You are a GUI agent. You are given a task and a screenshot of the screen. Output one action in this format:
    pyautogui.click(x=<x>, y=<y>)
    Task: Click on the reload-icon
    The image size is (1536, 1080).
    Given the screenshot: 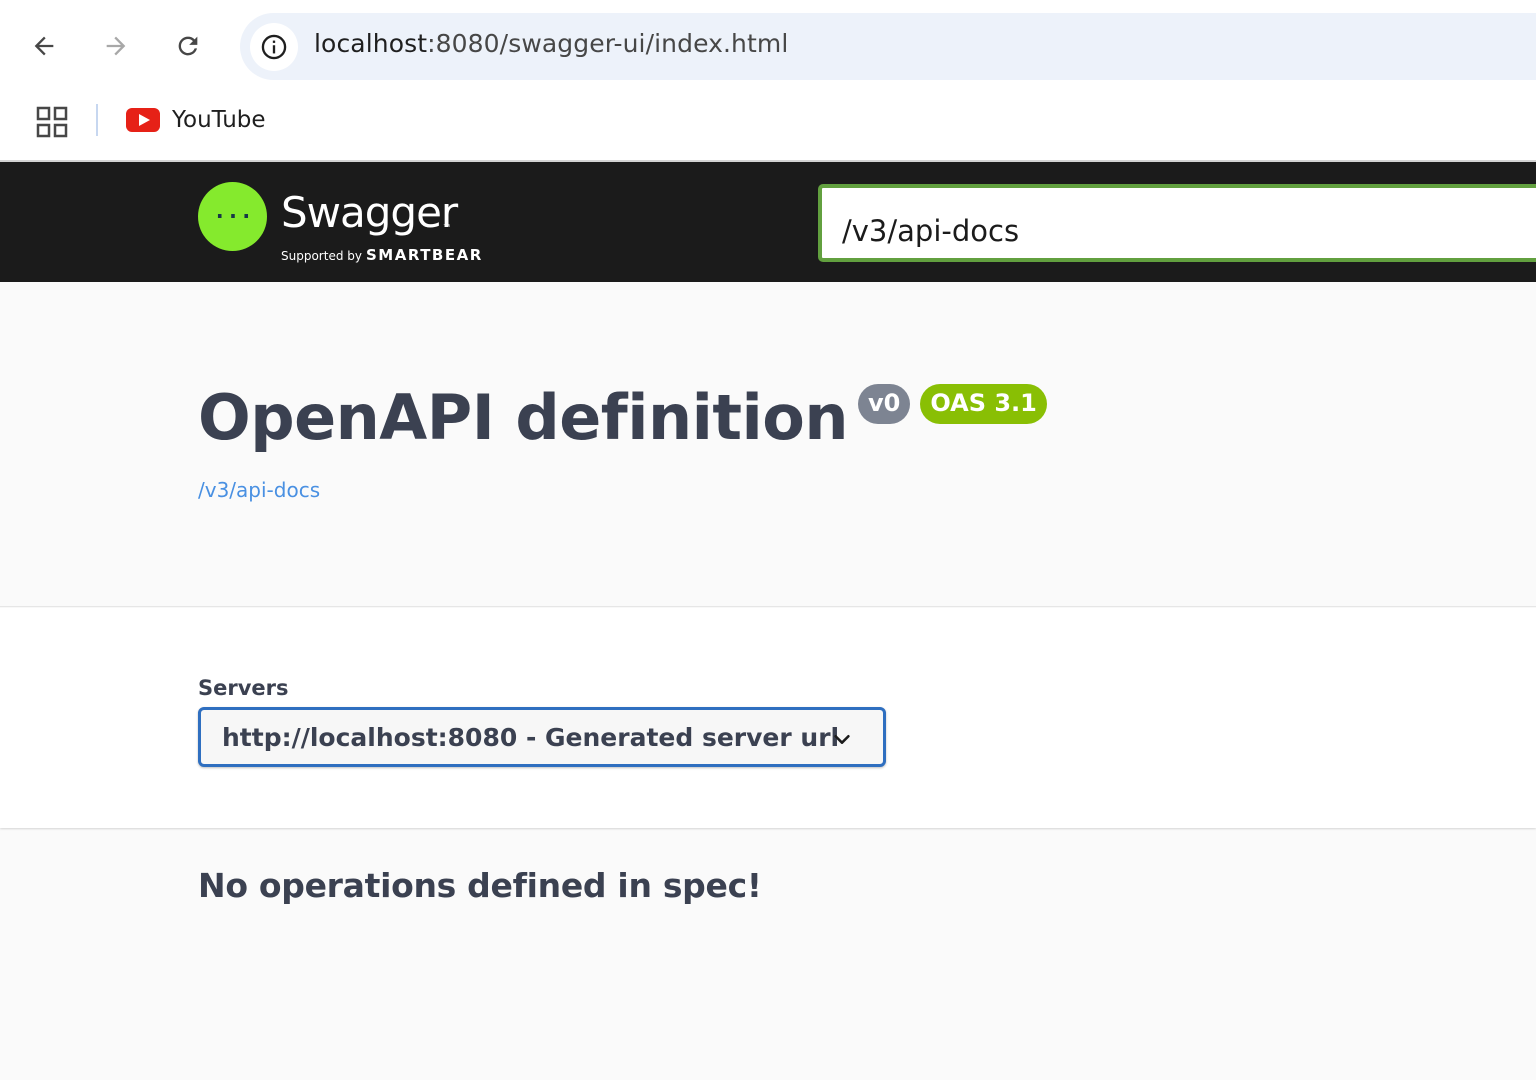 What is the action you would take?
    pyautogui.click(x=188, y=46)
    